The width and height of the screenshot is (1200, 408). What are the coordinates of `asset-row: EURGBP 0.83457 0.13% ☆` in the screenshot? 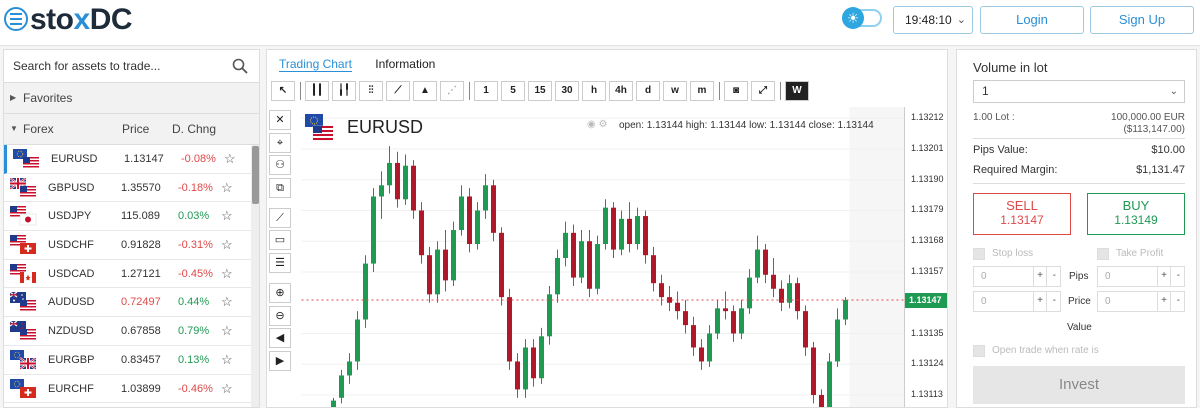 It's located at (127, 360).